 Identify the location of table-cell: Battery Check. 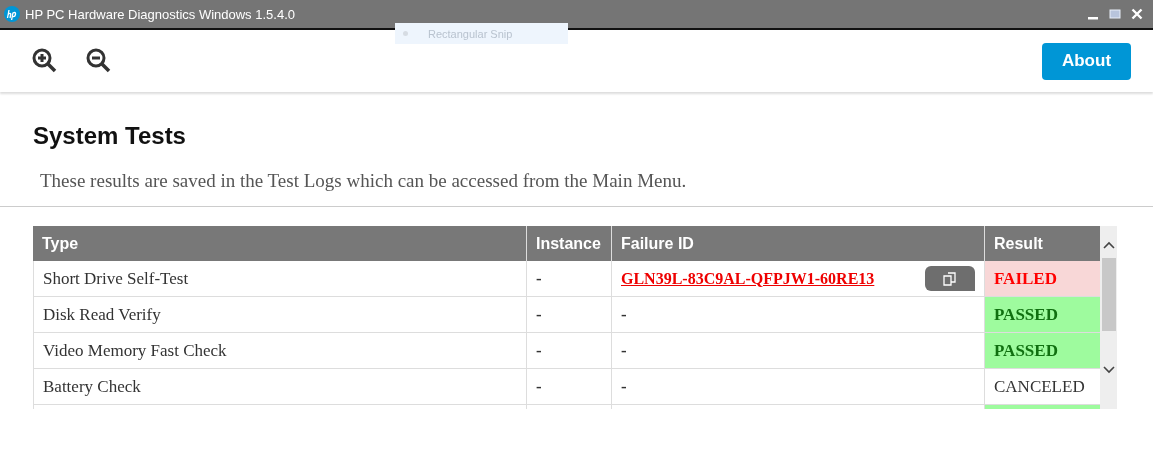
(280, 386).